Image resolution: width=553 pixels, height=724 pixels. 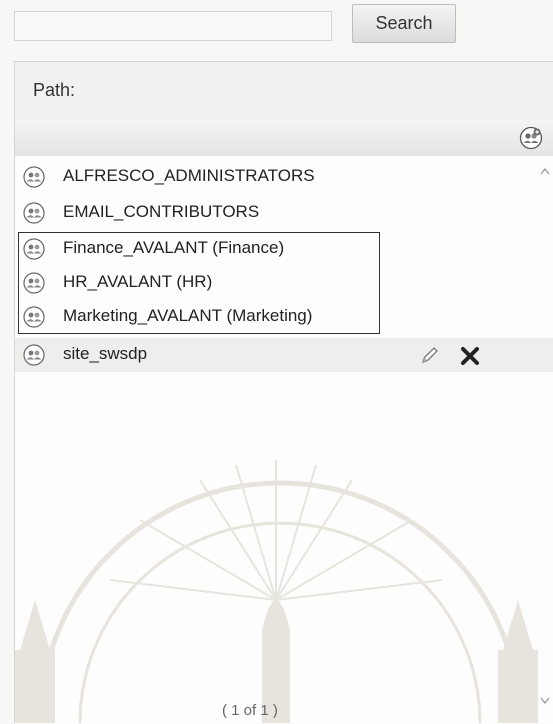 I want to click on list-item: ALFRESCO_ADMINISTRATORS, so click(x=284, y=177).